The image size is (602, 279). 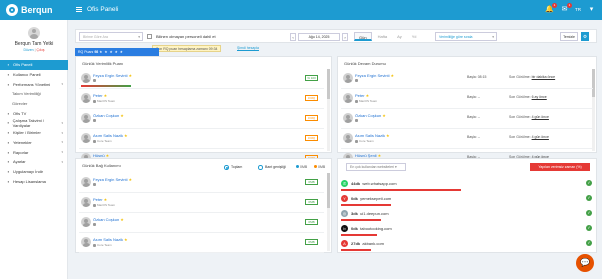 I want to click on report-icon: ▪, so click(x=8, y=152).